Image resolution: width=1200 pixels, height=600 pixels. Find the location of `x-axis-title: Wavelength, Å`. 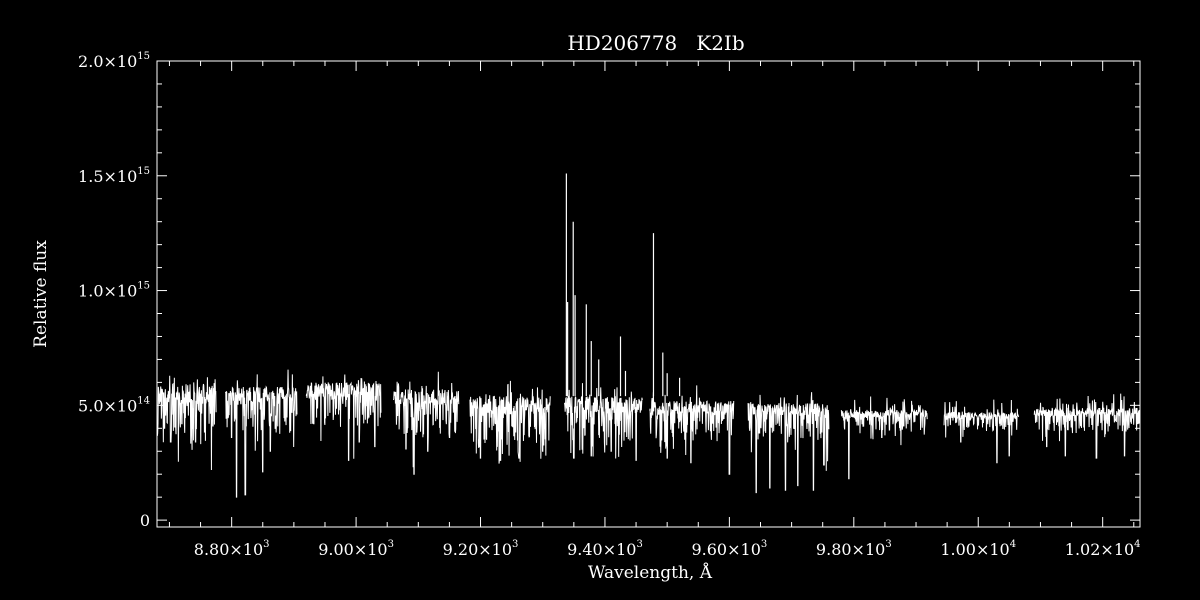

x-axis-title: Wavelength, Å is located at coordinates (650, 572).